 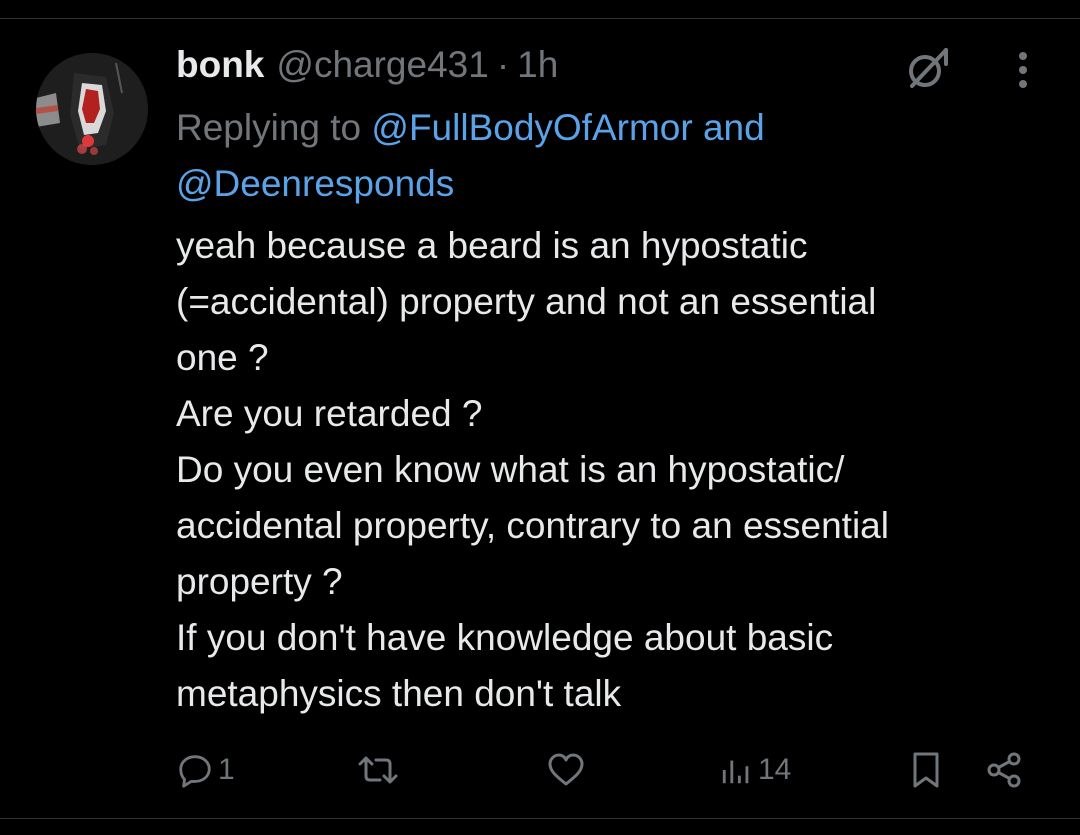 What do you see at coordinates (269, 127) in the screenshot?
I see `replying-to-label: Replying to` at bounding box center [269, 127].